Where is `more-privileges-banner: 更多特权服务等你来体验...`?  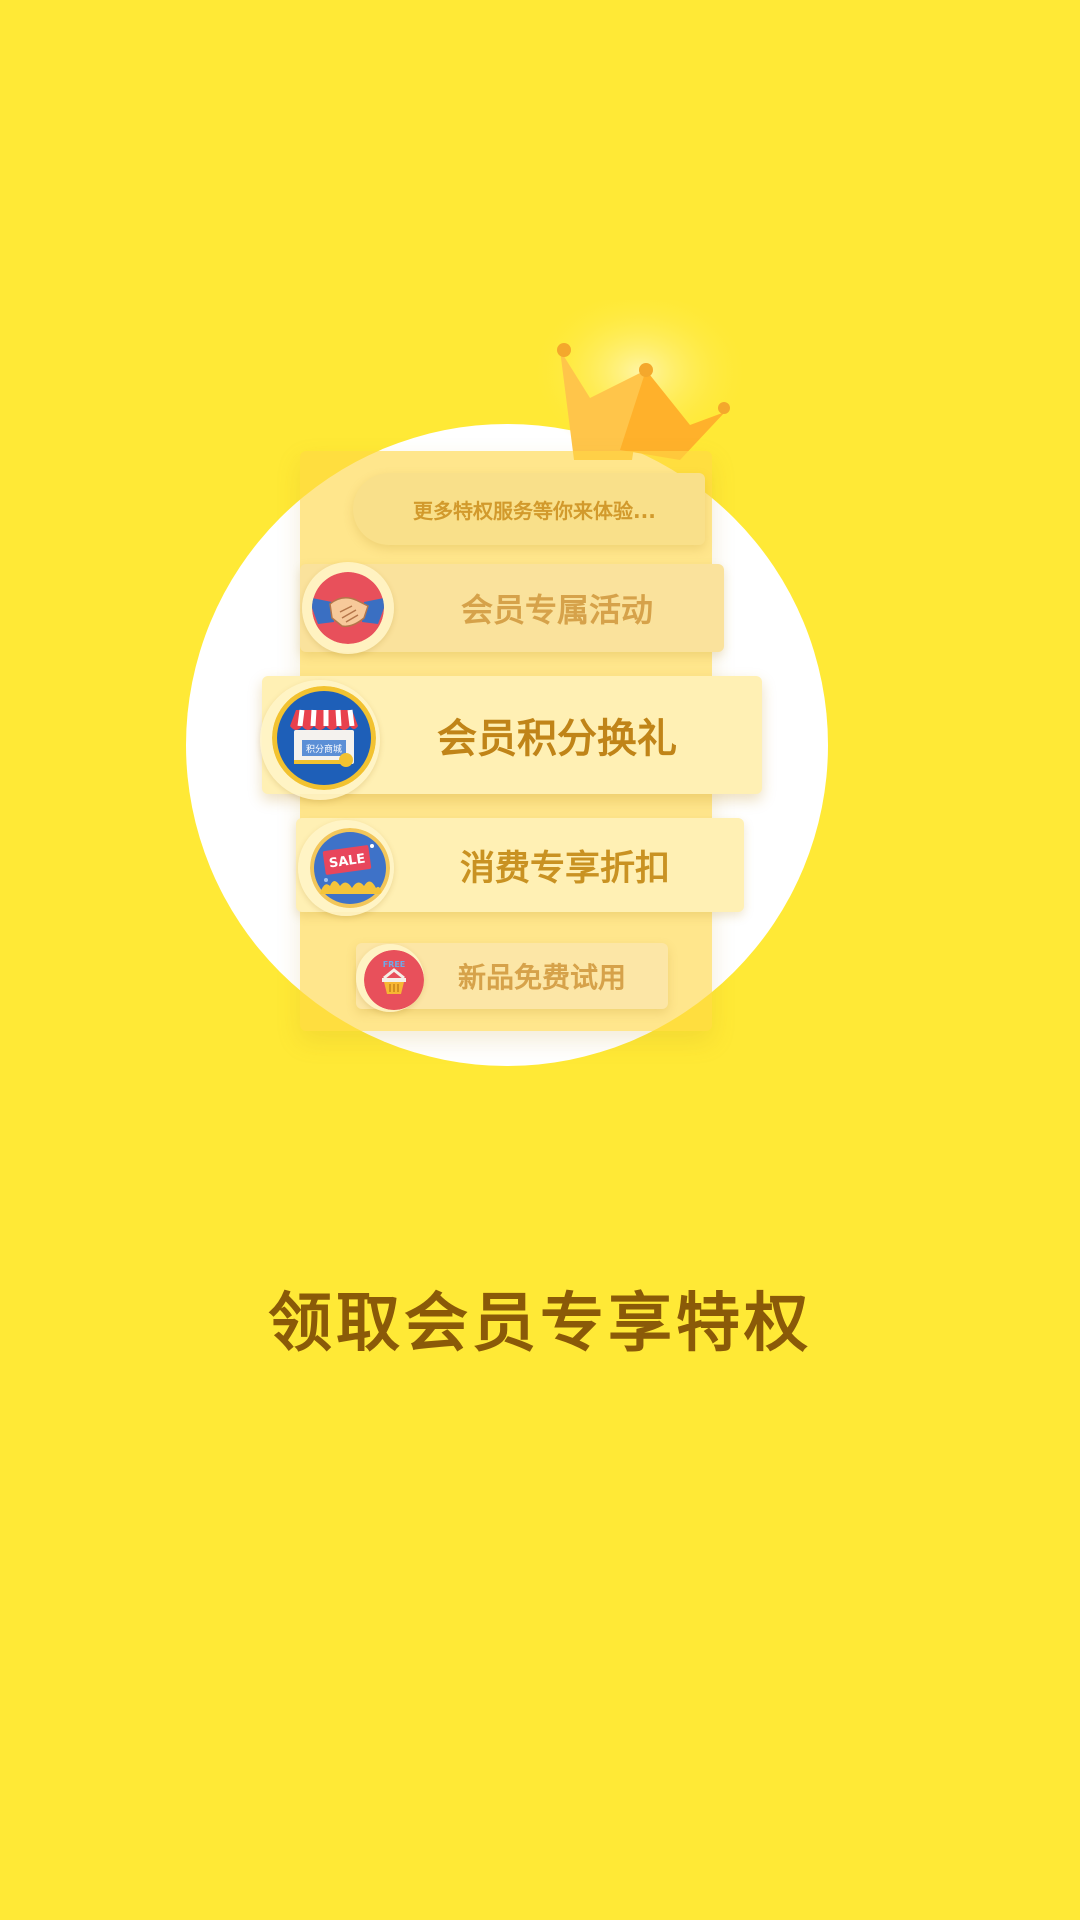 more-privileges-banner: 更多特权服务等你来体验... is located at coordinates (529, 509).